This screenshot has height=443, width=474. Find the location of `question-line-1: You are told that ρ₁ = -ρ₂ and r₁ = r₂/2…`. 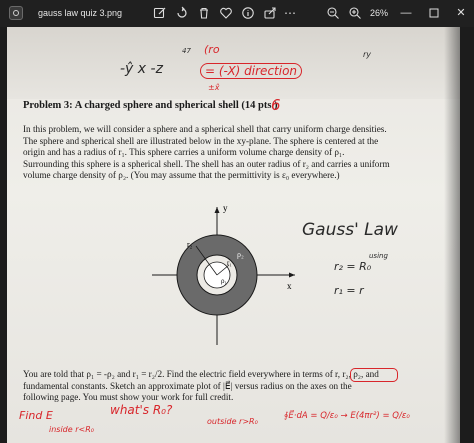

question-line-1: You are told that ρ₁ = -ρ₂ and r₁ = r₂/2… is located at coordinates (201, 374).